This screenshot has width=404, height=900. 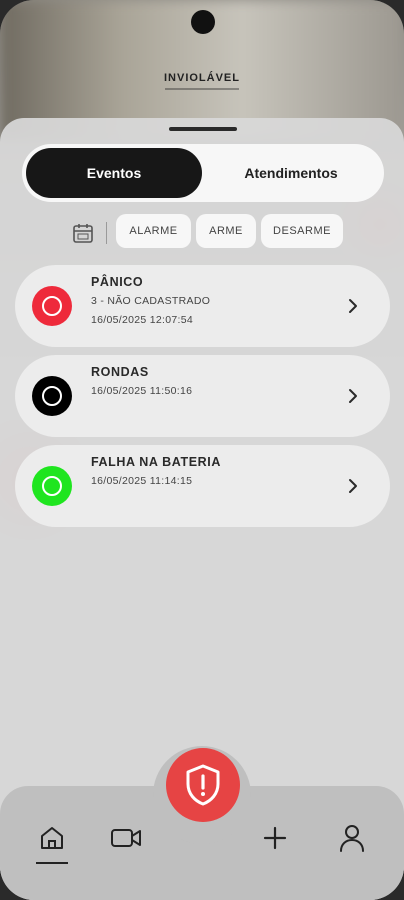 What do you see at coordinates (203, 129) in the screenshot?
I see `sheet-drag-handle` at bounding box center [203, 129].